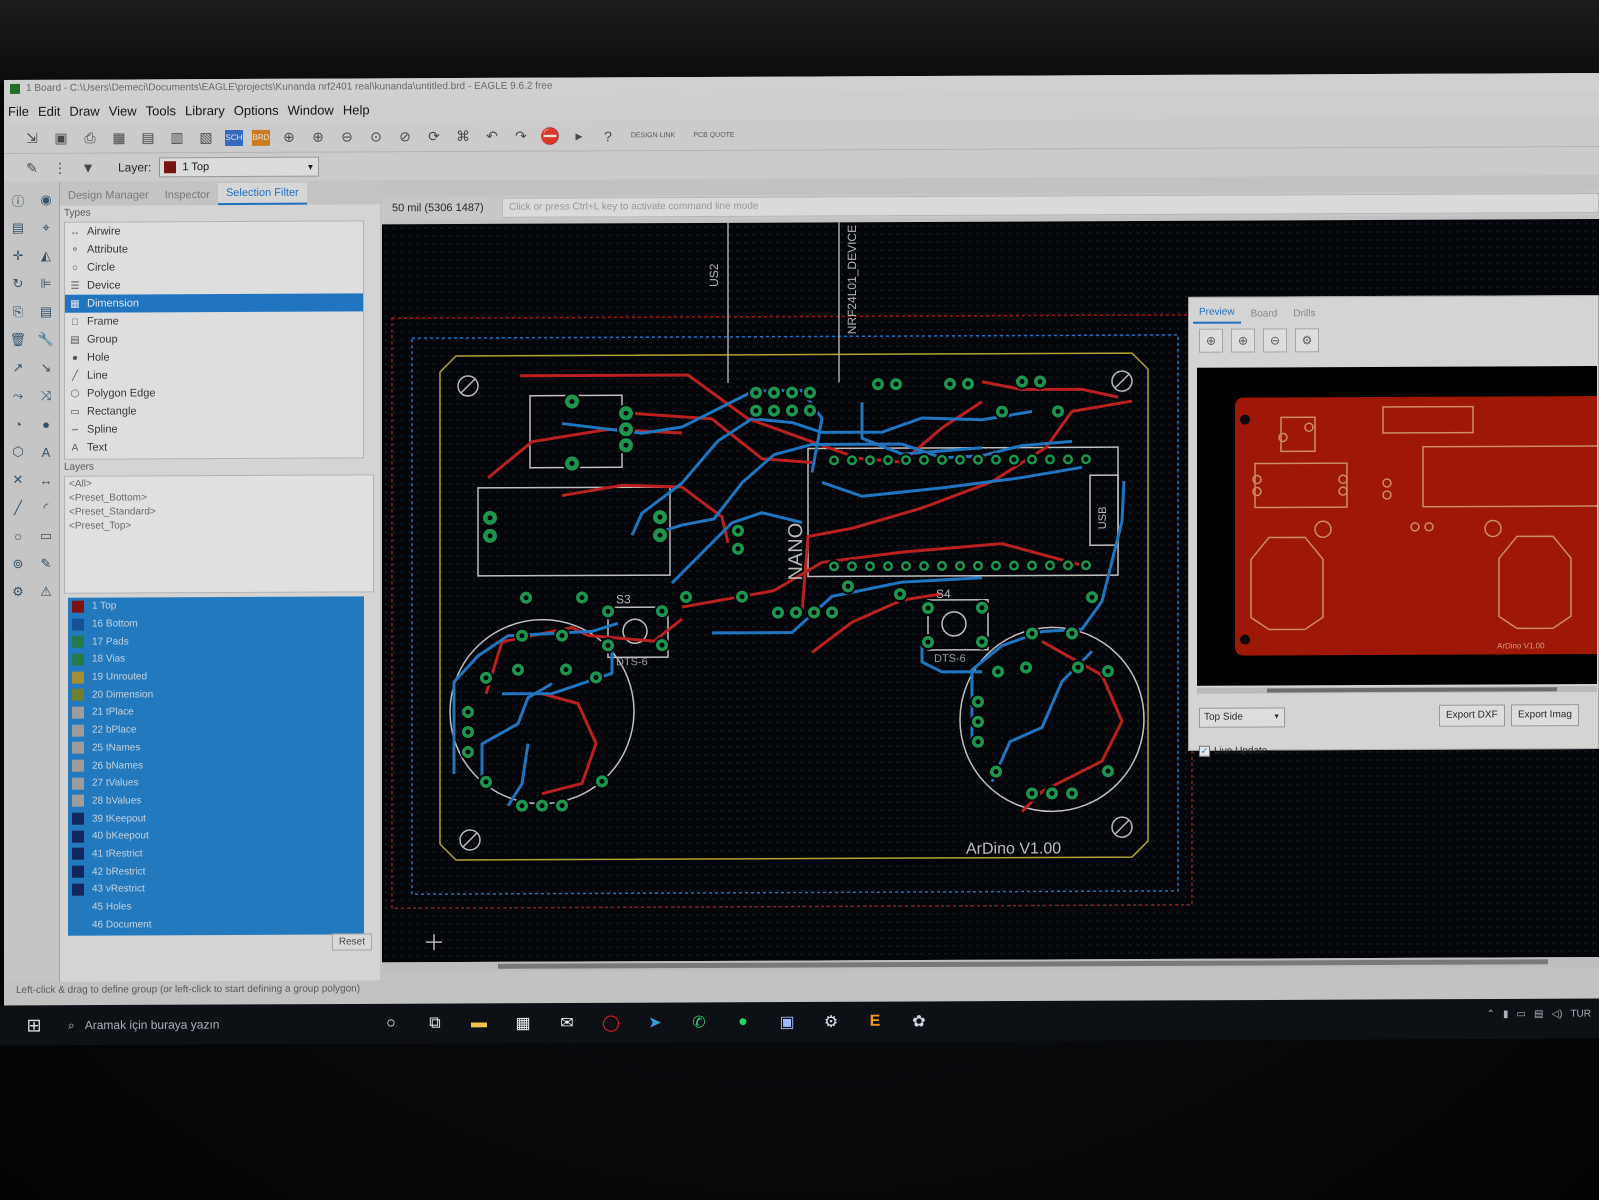 This screenshot has width=1599, height=1200. I want to click on menu-draw: Draw, so click(84, 110).